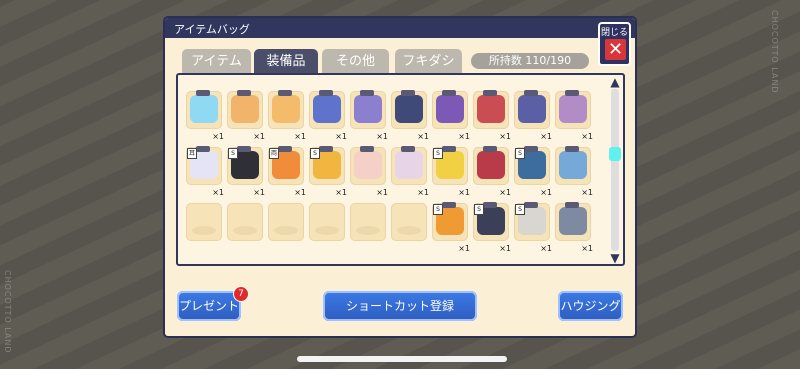 The width and height of the screenshot is (800, 369). What do you see at coordinates (205, 171) in the screenshot?
I see `inventory-item: 耳 ×1` at bounding box center [205, 171].